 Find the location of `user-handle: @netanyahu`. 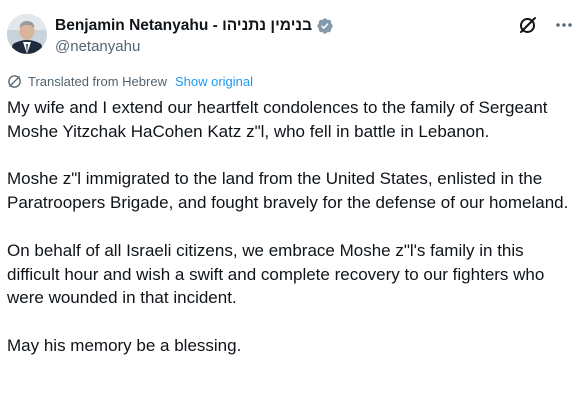

user-handle: @netanyahu is located at coordinates (194, 47).